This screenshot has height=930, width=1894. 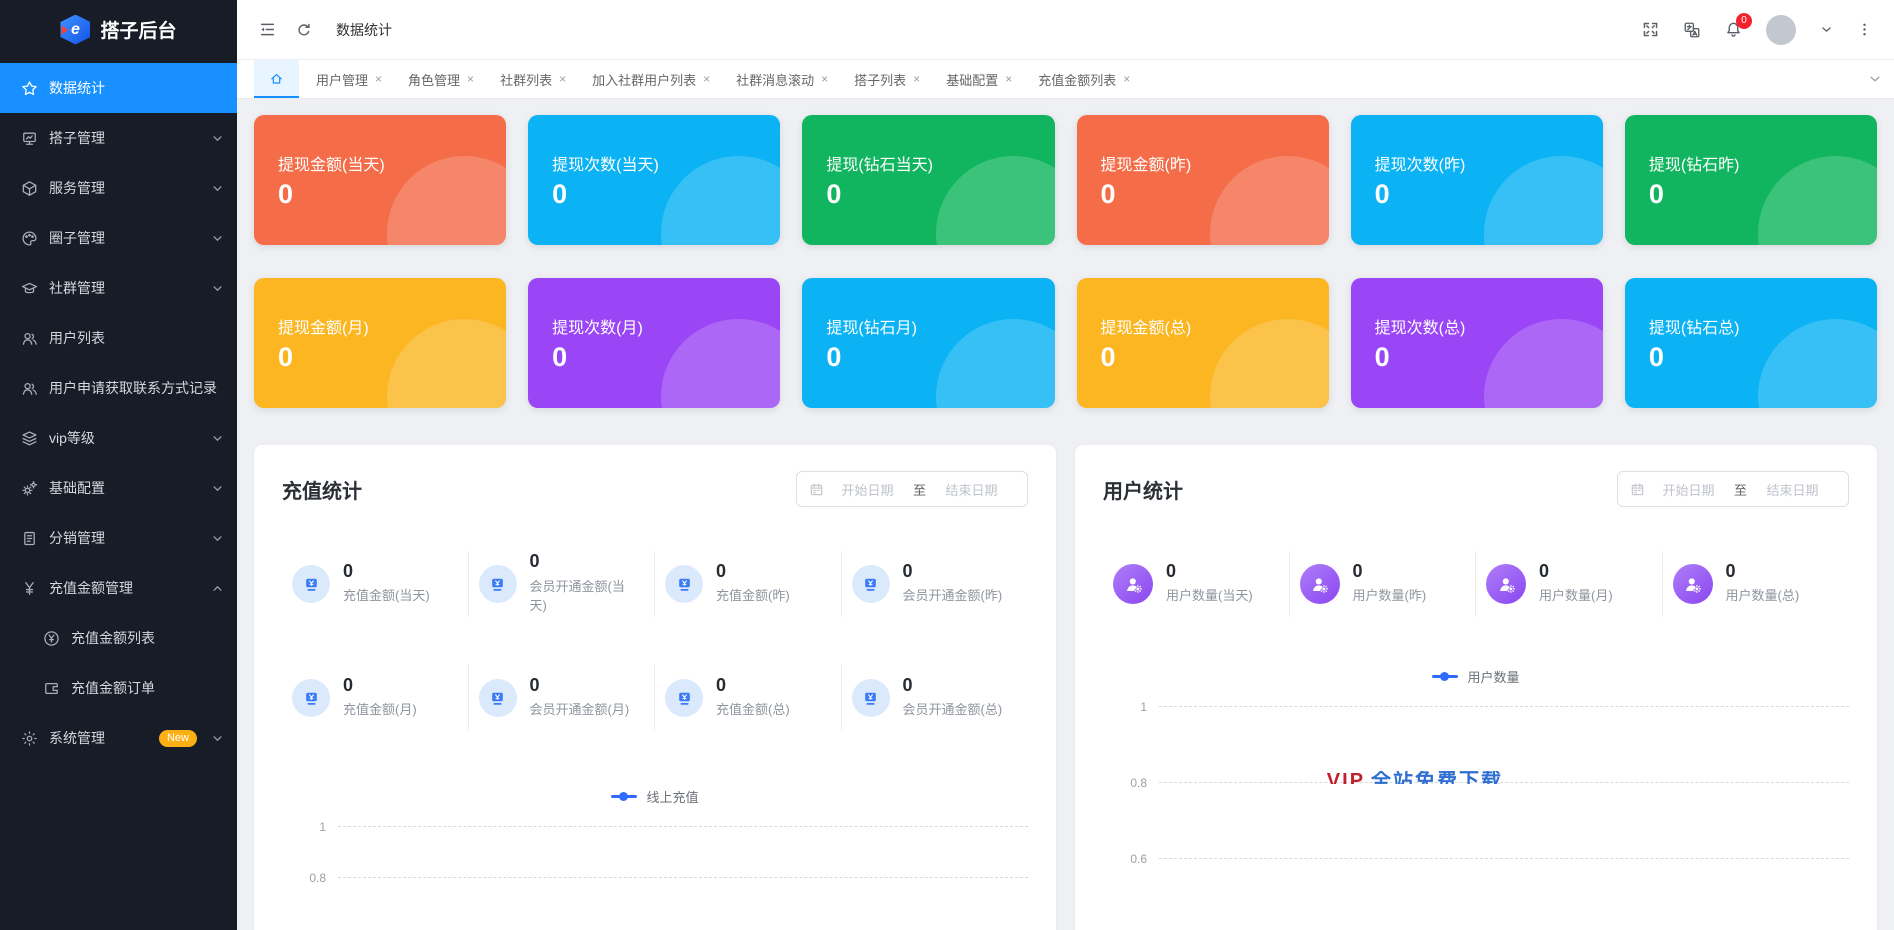 I want to click on avatar, so click(x=1781, y=29).